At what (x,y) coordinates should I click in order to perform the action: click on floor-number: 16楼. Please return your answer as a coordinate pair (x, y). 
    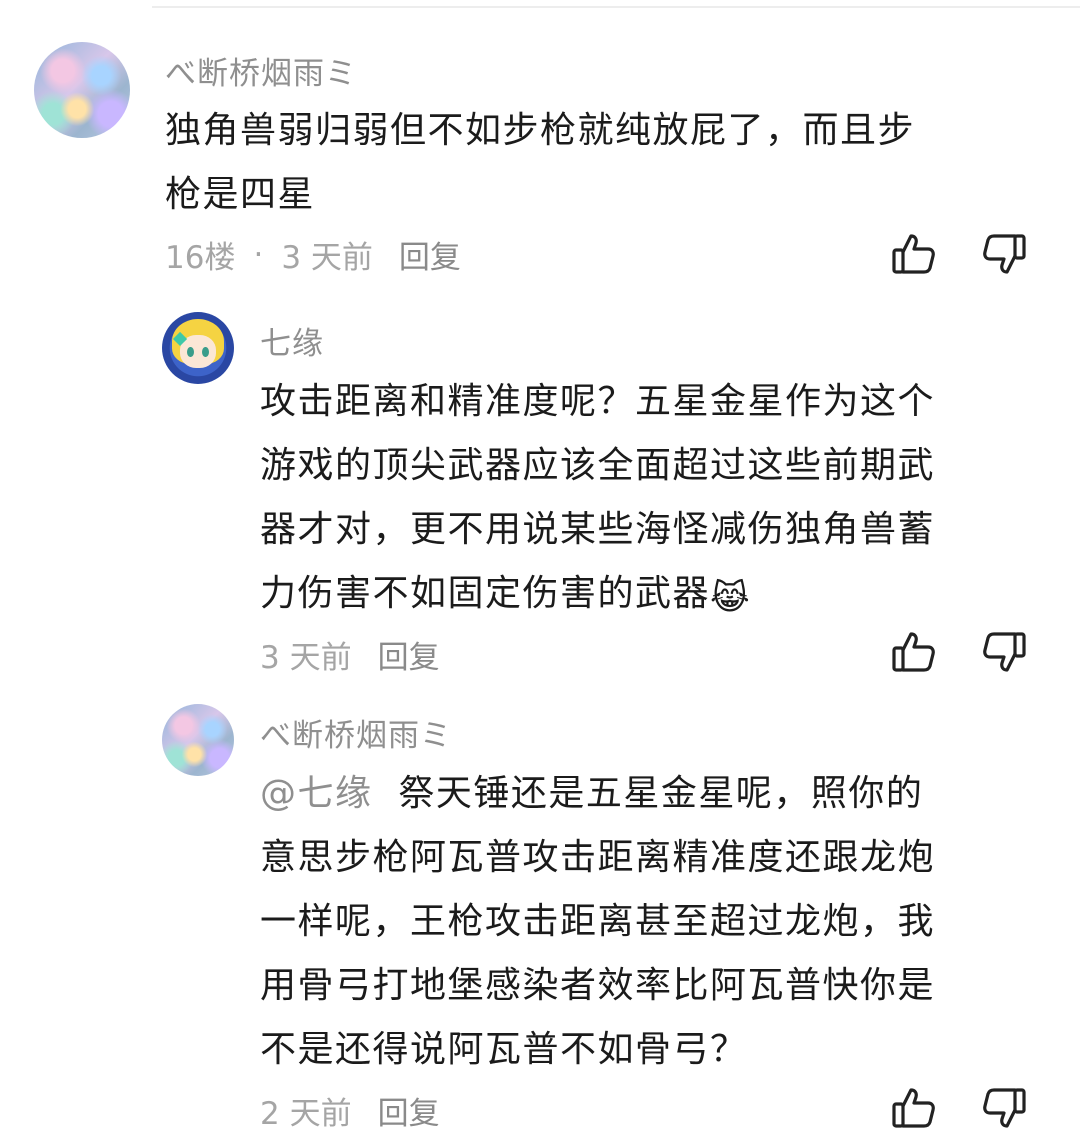
    Looking at the image, I should click on (200, 258).